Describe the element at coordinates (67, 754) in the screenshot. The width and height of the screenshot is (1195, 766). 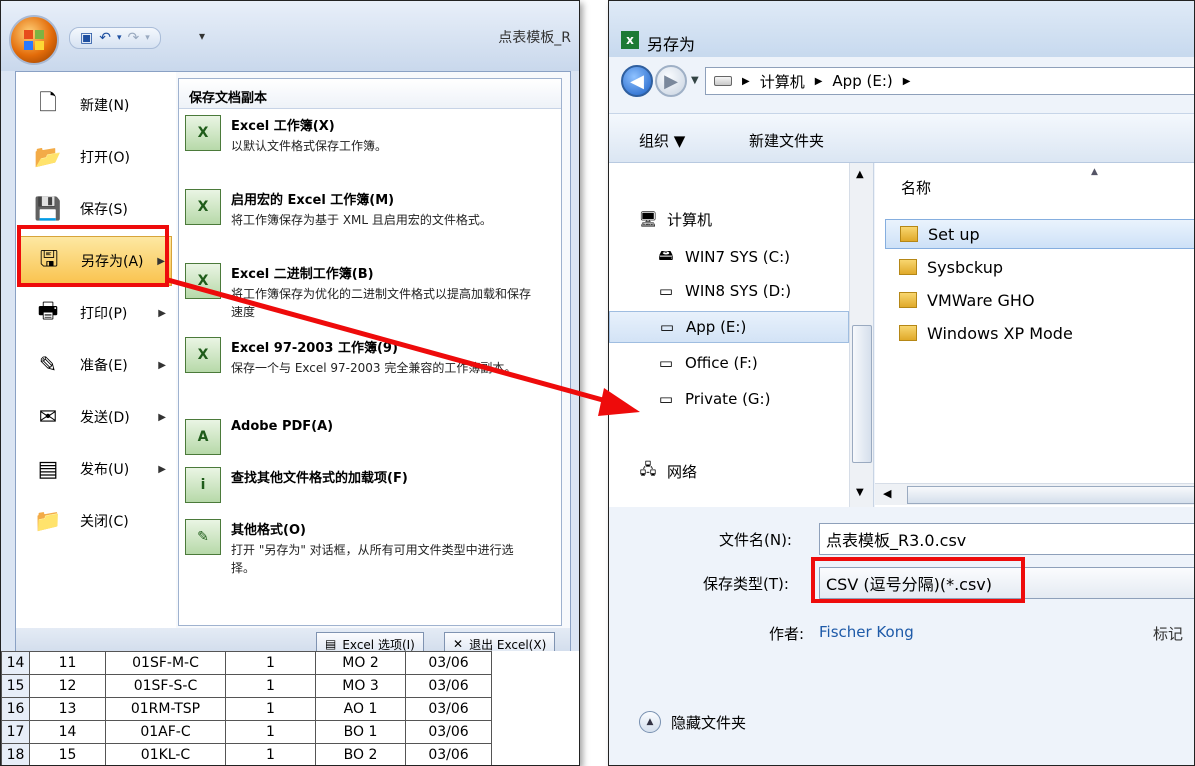
I see `cell: 15` at that location.